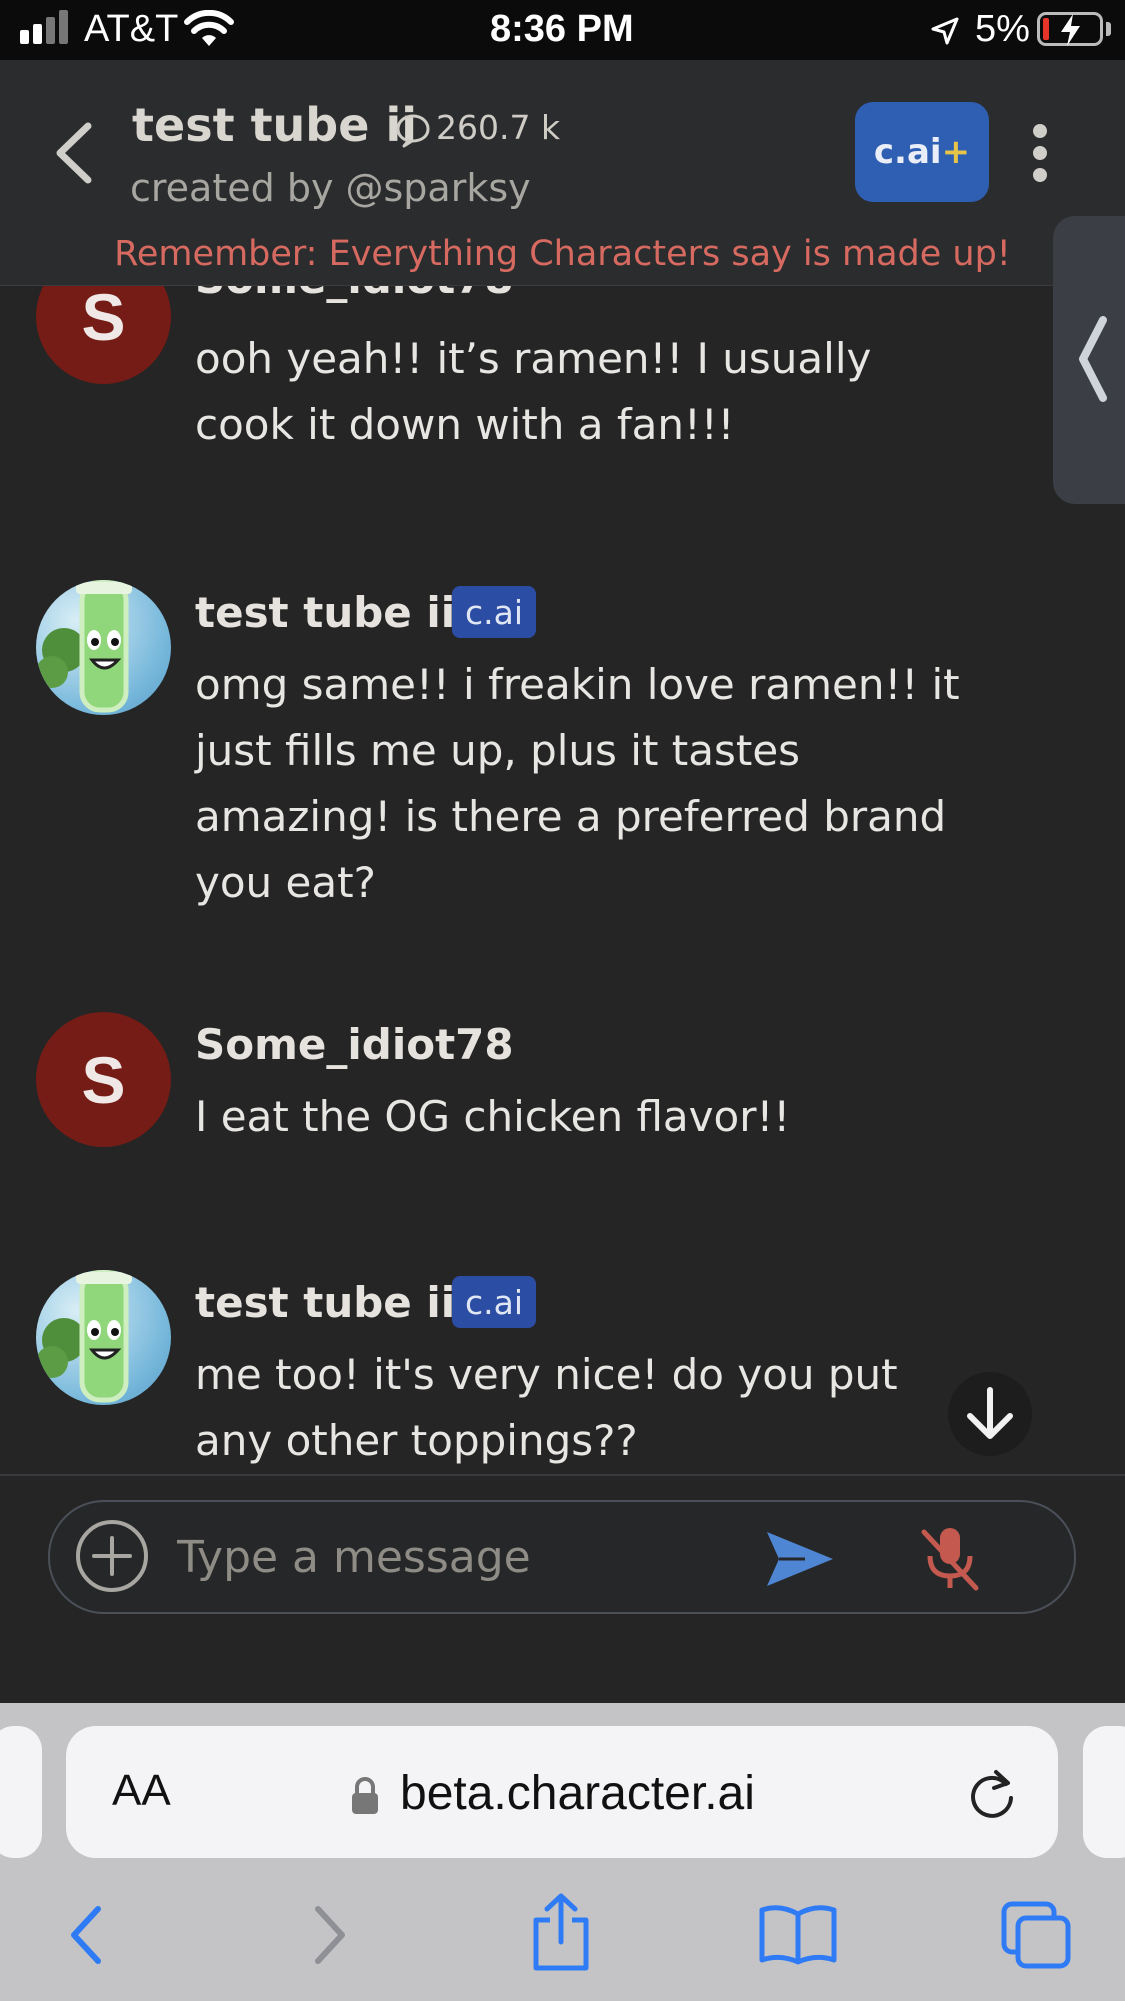 Image resolution: width=1125 pixels, height=2001 pixels. Describe the element at coordinates (1002, 29) in the screenshot. I see `battery-percent: 5%` at that location.